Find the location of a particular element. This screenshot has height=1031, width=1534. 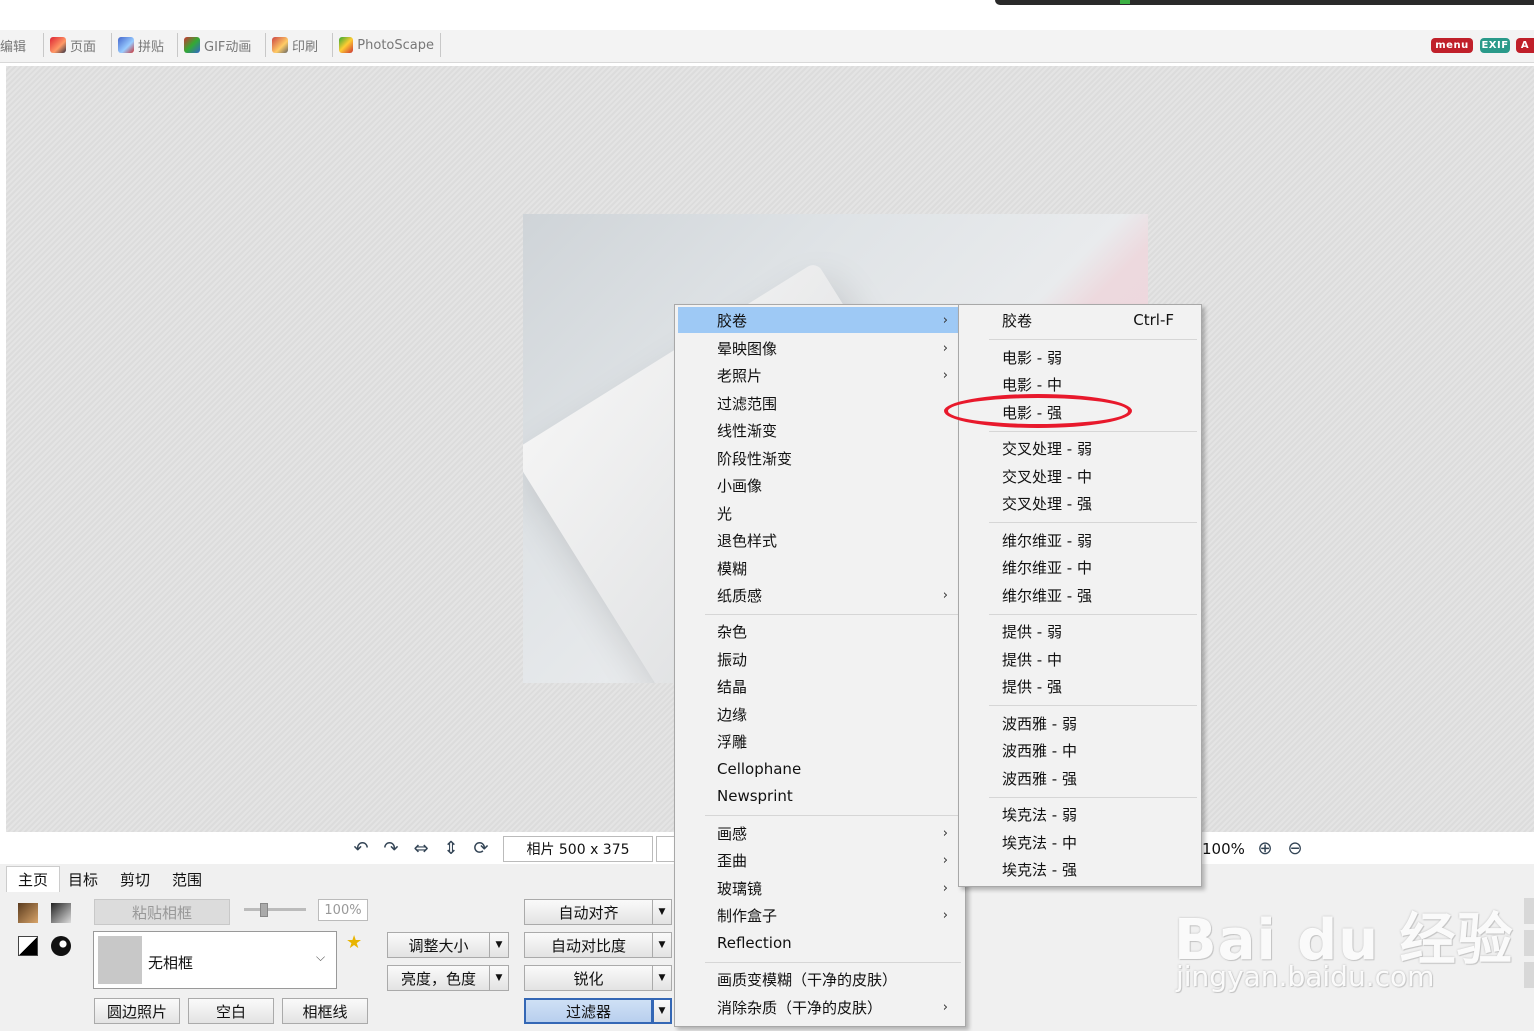

frame-line-button: 相框线 is located at coordinates (325, 1011).